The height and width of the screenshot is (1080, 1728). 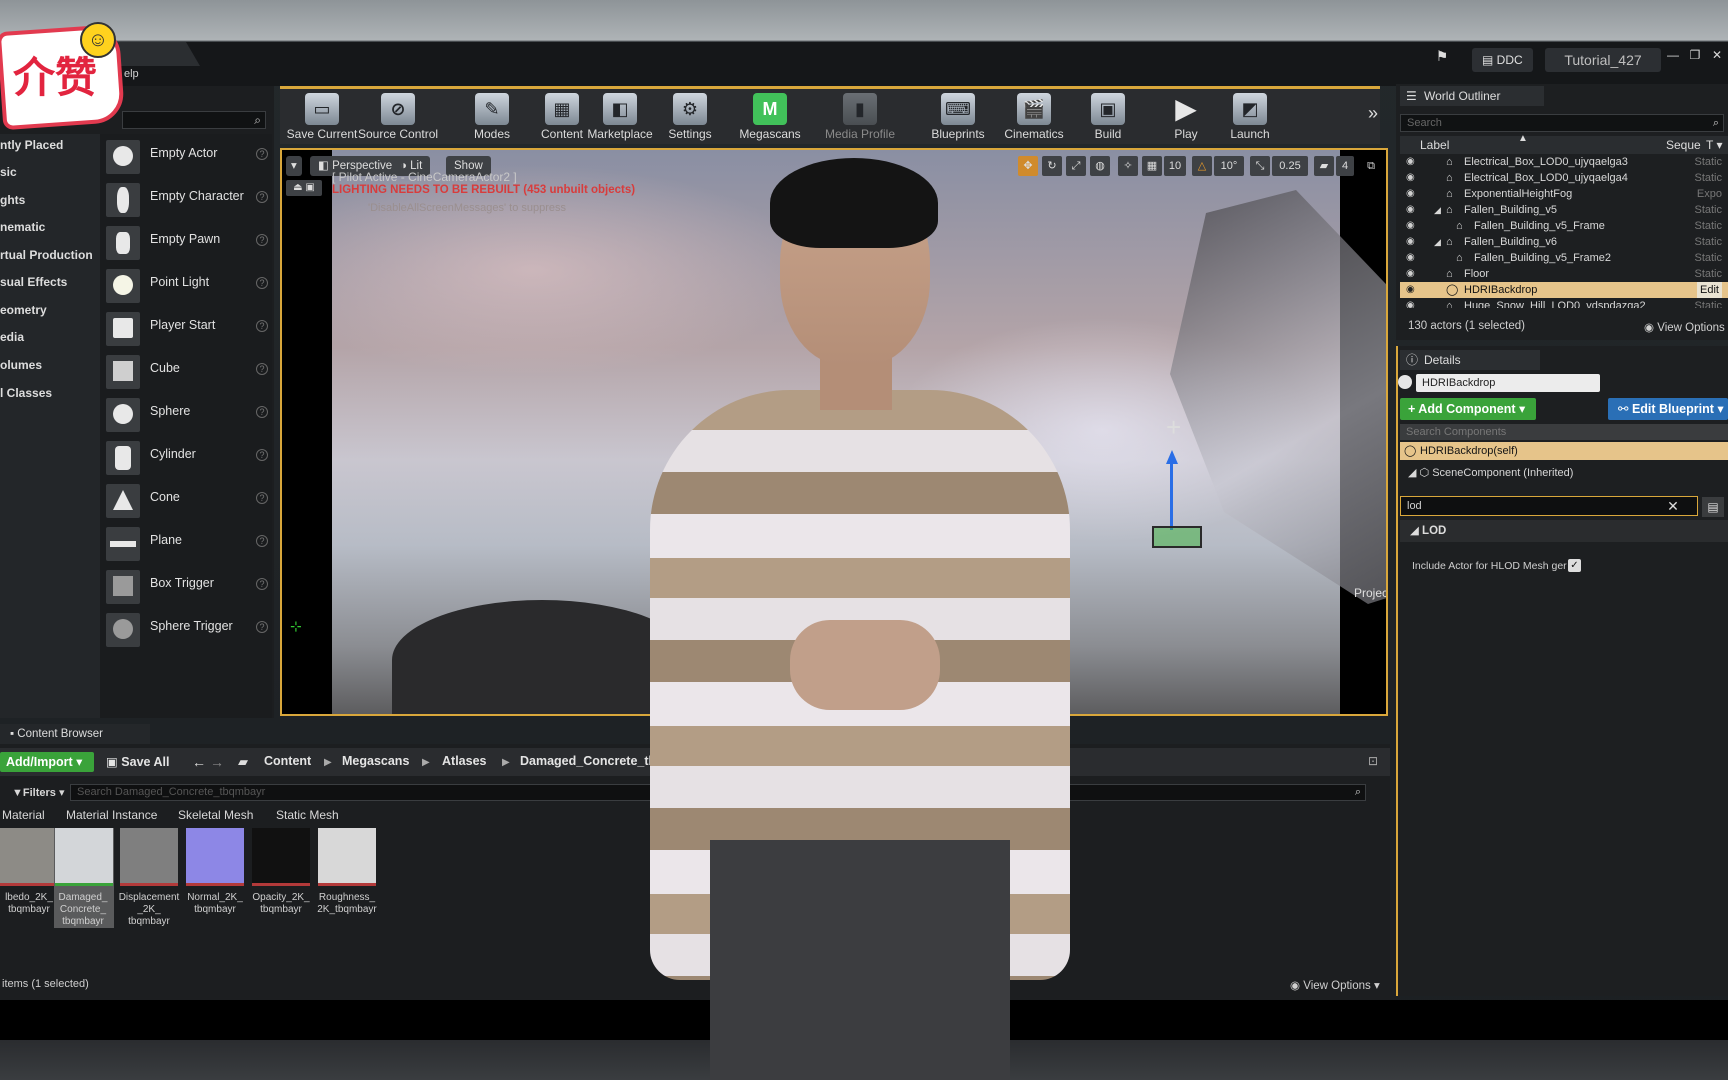 I want to click on place-item: Plane?, so click(x=188, y=543).